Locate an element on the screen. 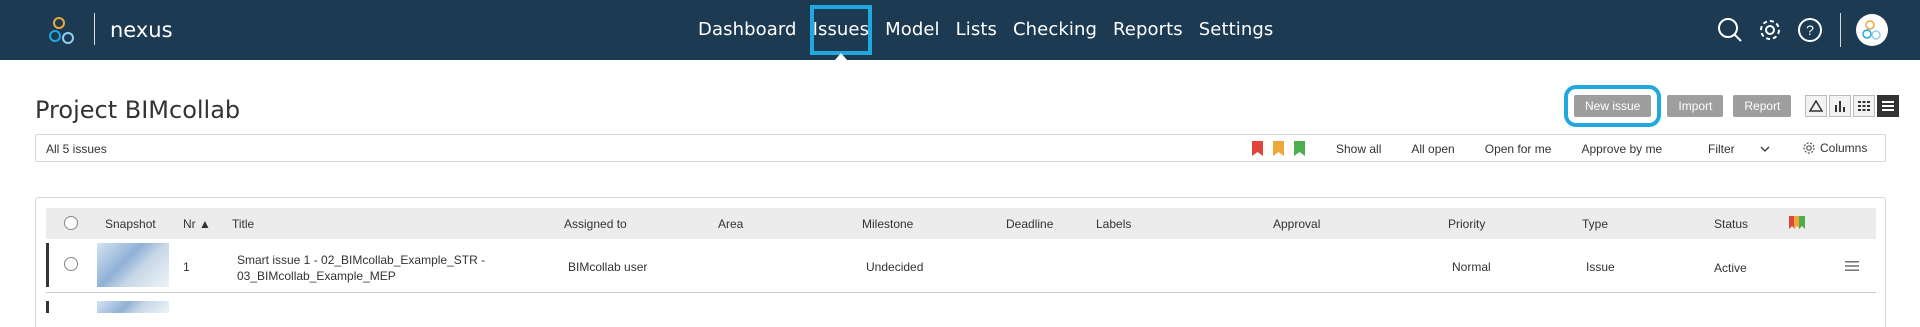 Image resolution: width=1920 pixels, height=327 pixels. green-flag-icon is located at coordinates (1299, 149).